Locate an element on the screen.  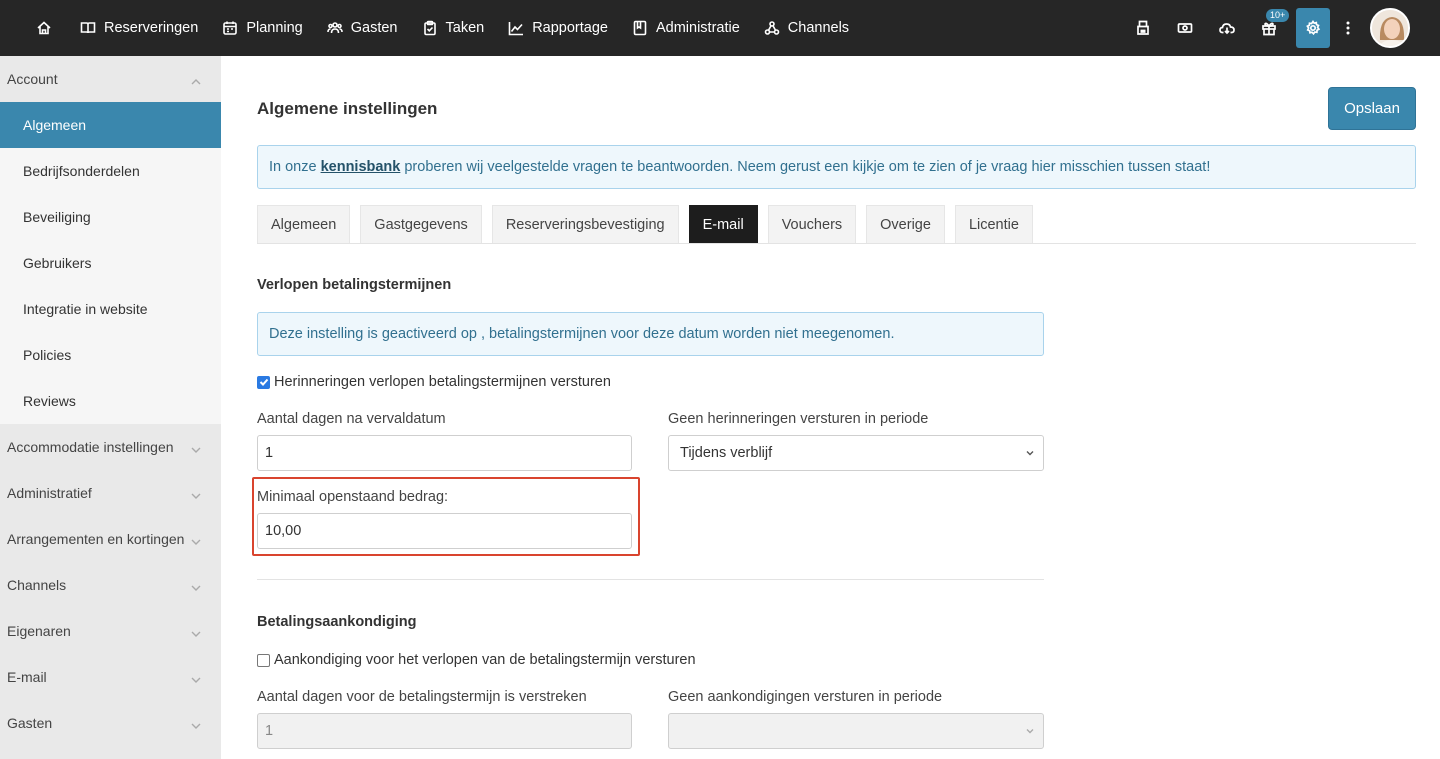
nav-taken: Taken is located at coordinates (453, 28).